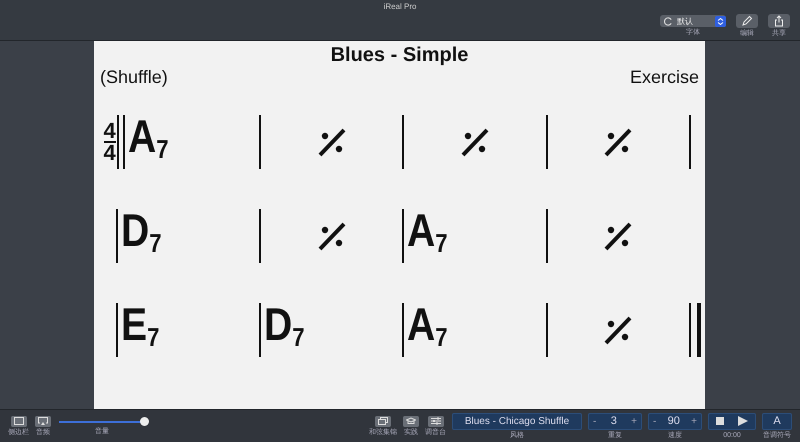 This screenshot has width=800, height=442. What do you see at coordinates (695, 330) in the screenshot?
I see `final-barline` at bounding box center [695, 330].